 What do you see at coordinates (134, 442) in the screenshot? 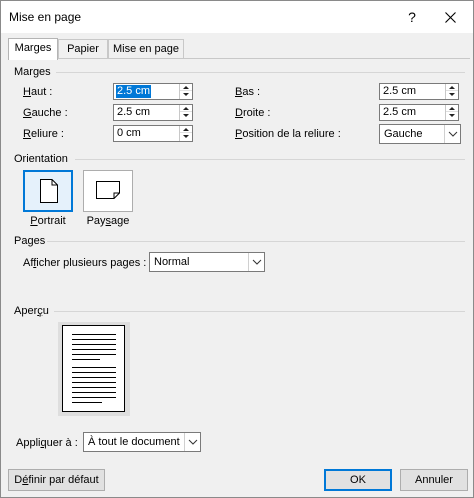
I see `apply-to-value: À tout le document` at bounding box center [134, 442].